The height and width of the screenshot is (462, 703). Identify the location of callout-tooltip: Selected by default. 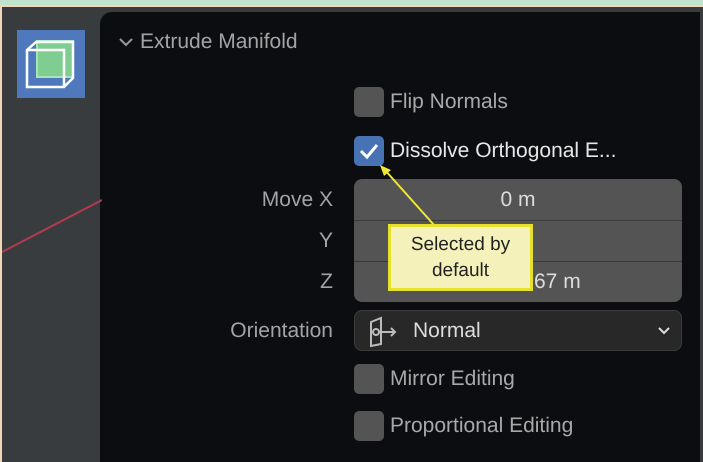
(460, 257).